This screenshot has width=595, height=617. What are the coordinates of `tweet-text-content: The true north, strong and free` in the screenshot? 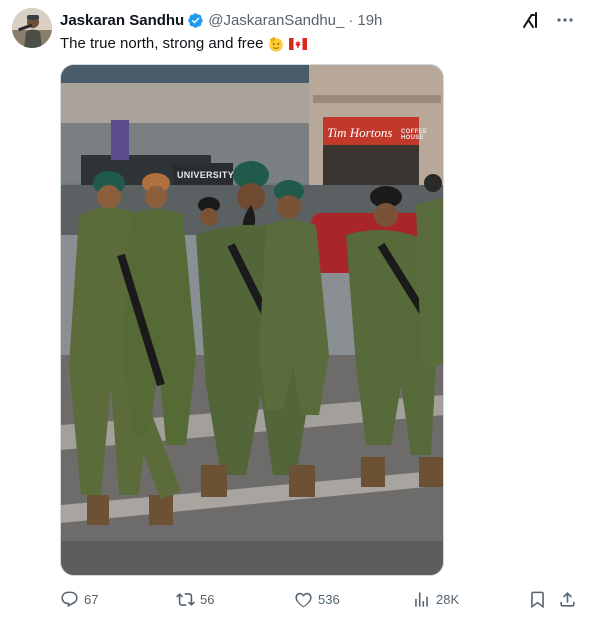 It's located at (162, 43).